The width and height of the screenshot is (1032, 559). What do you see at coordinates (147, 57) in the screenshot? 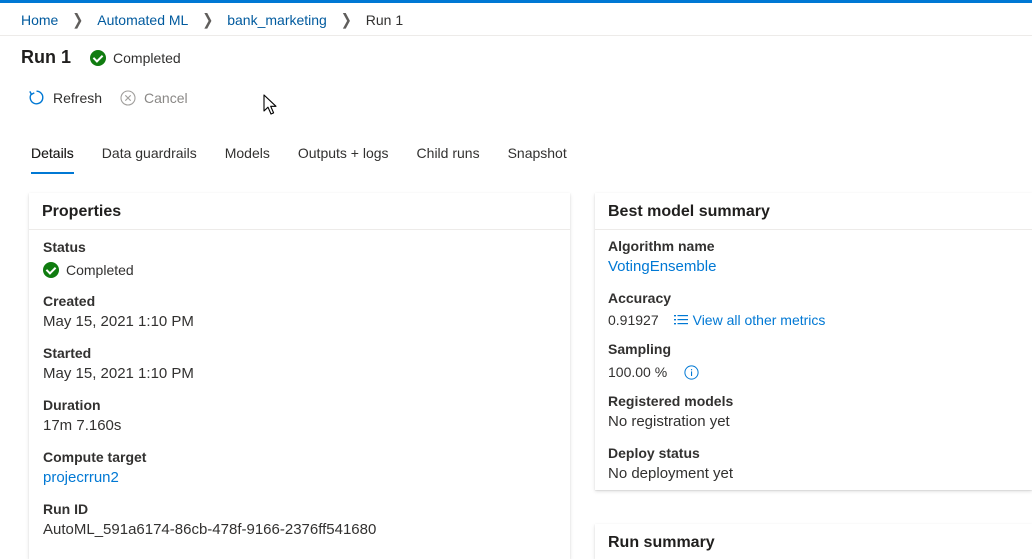
I see `status-text: Completed` at bounding box center [147, 57].